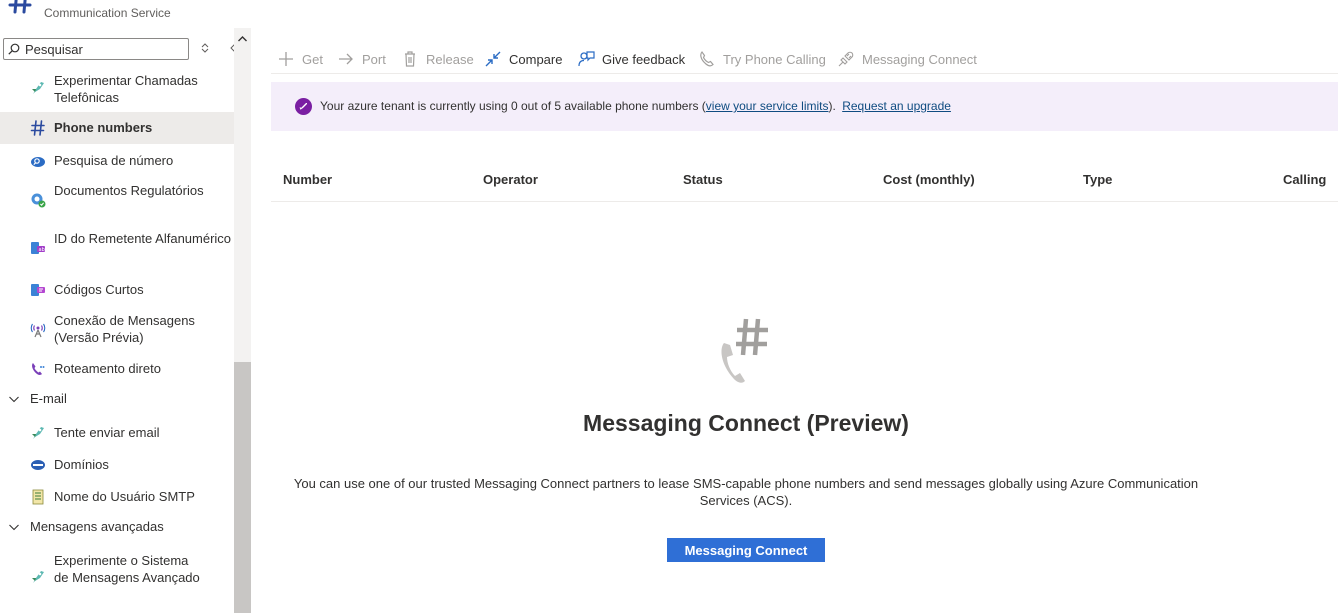  What do you see at coordinates (107, 368) in the screenshot?
I see `sidebar-item-label: Roteamento direto` at bounding box center [107, 368].